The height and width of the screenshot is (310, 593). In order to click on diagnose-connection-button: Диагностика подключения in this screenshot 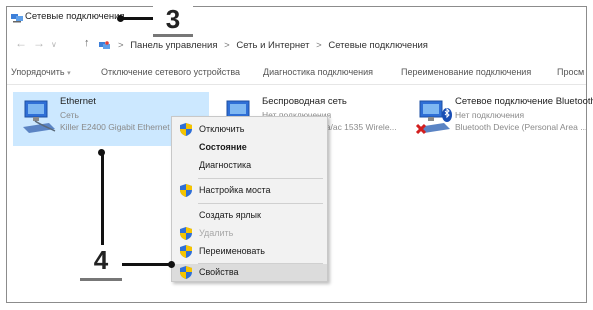, I will do `click(318, 72)`.